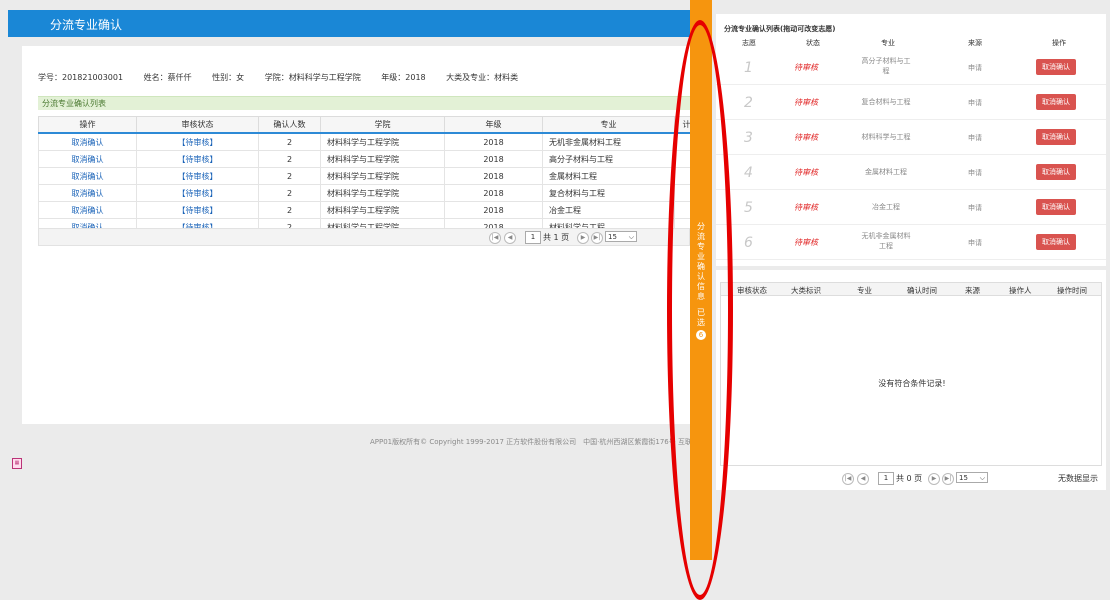  What do you see at coordinates (1020, 290) in the screenshot?
I see `col-header: 操作人` at bounding box center [1020, 290].